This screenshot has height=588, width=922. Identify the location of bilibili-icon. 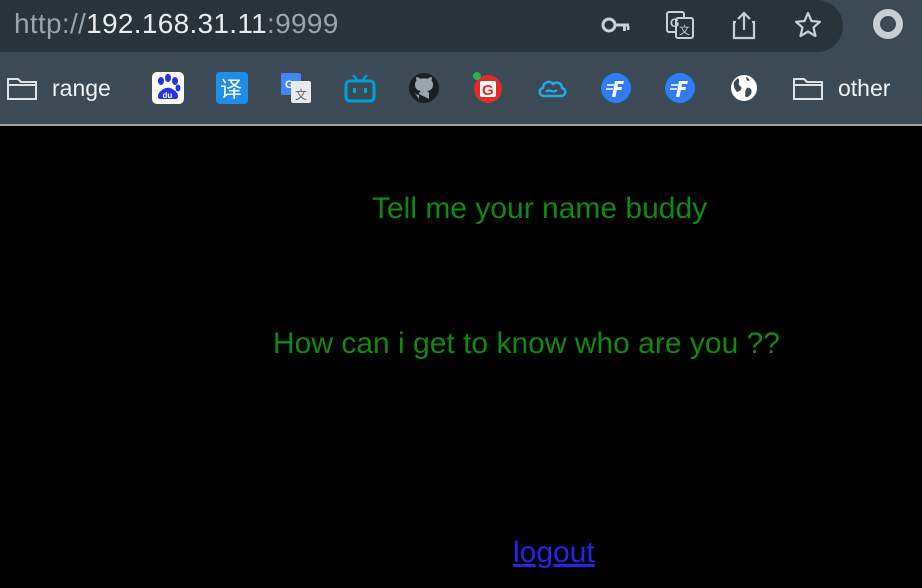
(360, 88).